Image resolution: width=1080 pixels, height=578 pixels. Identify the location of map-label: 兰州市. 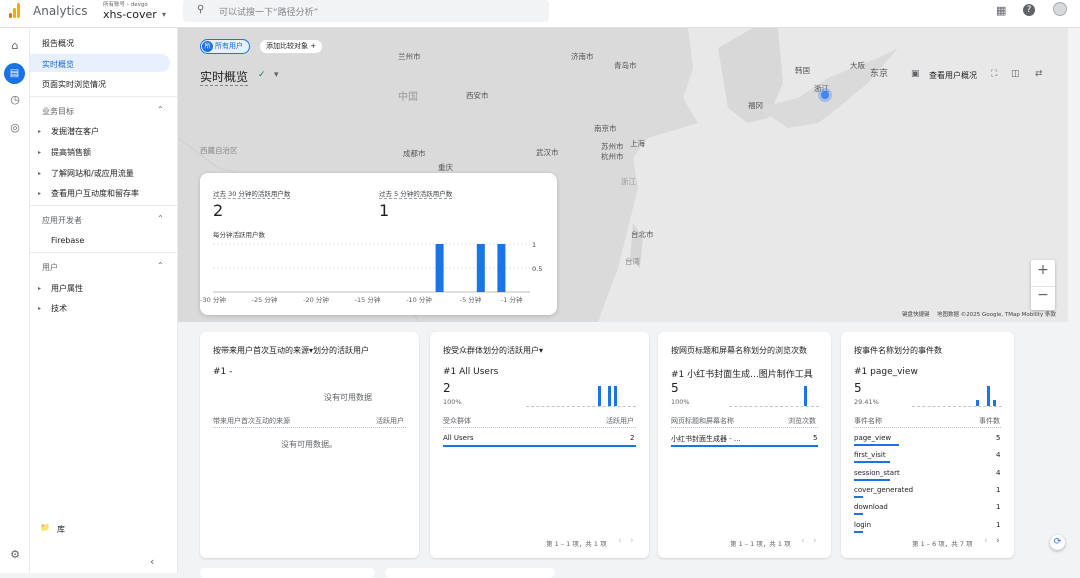
(409, 56).